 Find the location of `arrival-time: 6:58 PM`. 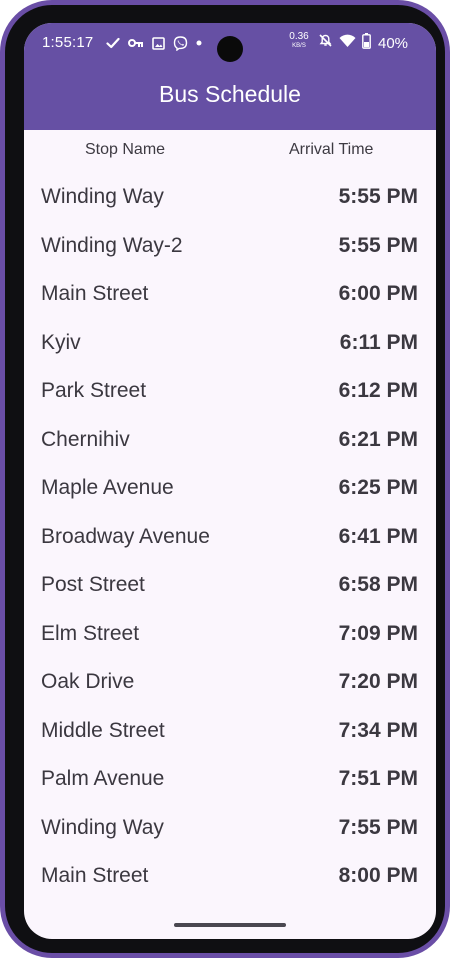

arrival-time: 6:58 PM is located at coordinates (378, 584).